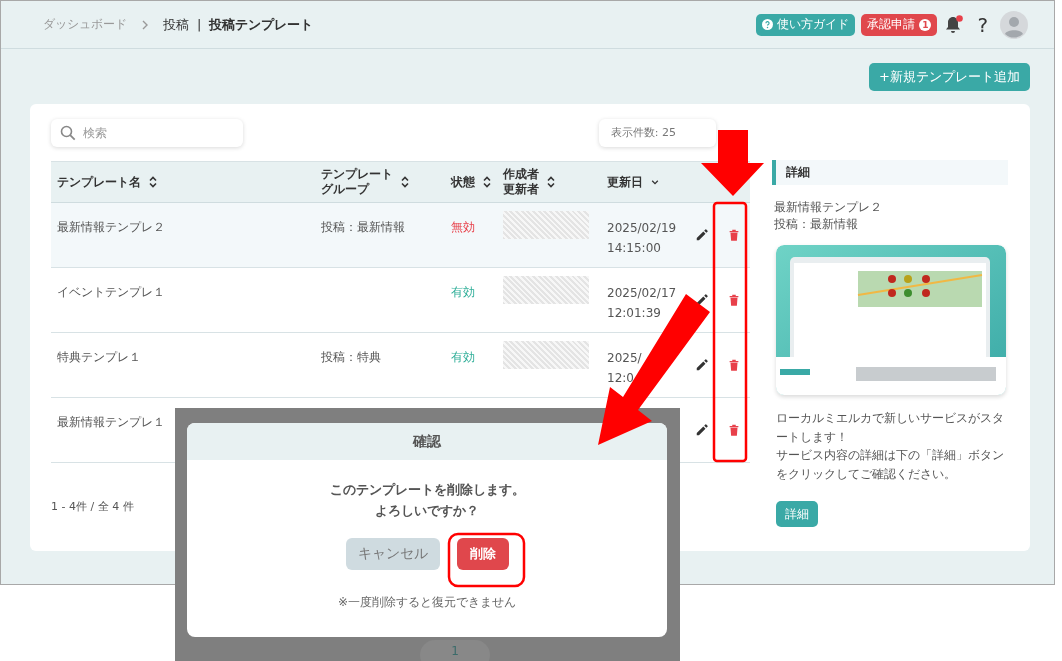  Describe the element at coordinates (463, 227) in the screenshot. I see `status-label: 無効` at that location.